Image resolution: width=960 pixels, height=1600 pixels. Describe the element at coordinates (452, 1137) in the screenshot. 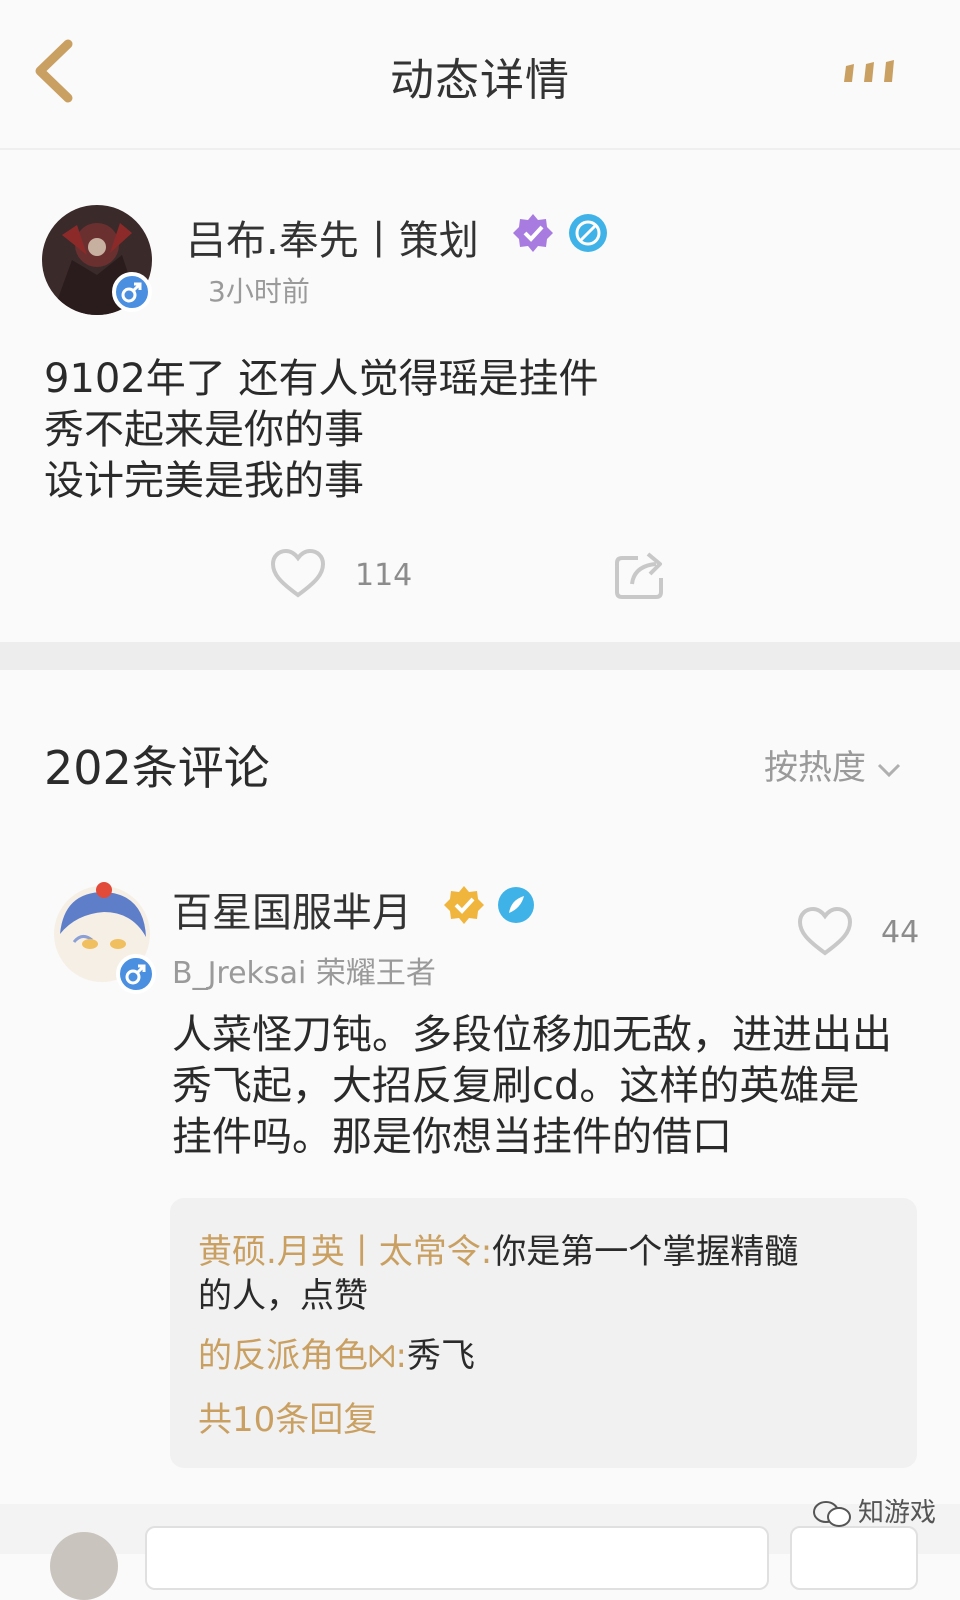

I see `comment-line: 挂件吗。那是你想当挂件的借口` at that location.